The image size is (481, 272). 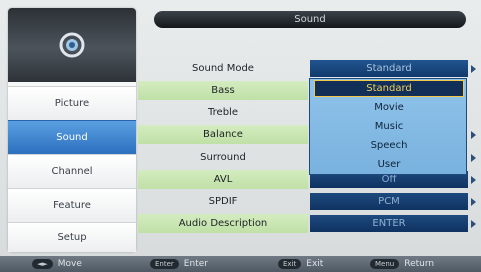 I want to click on exit-key-icon: Exit, so click(x=290, y=264).